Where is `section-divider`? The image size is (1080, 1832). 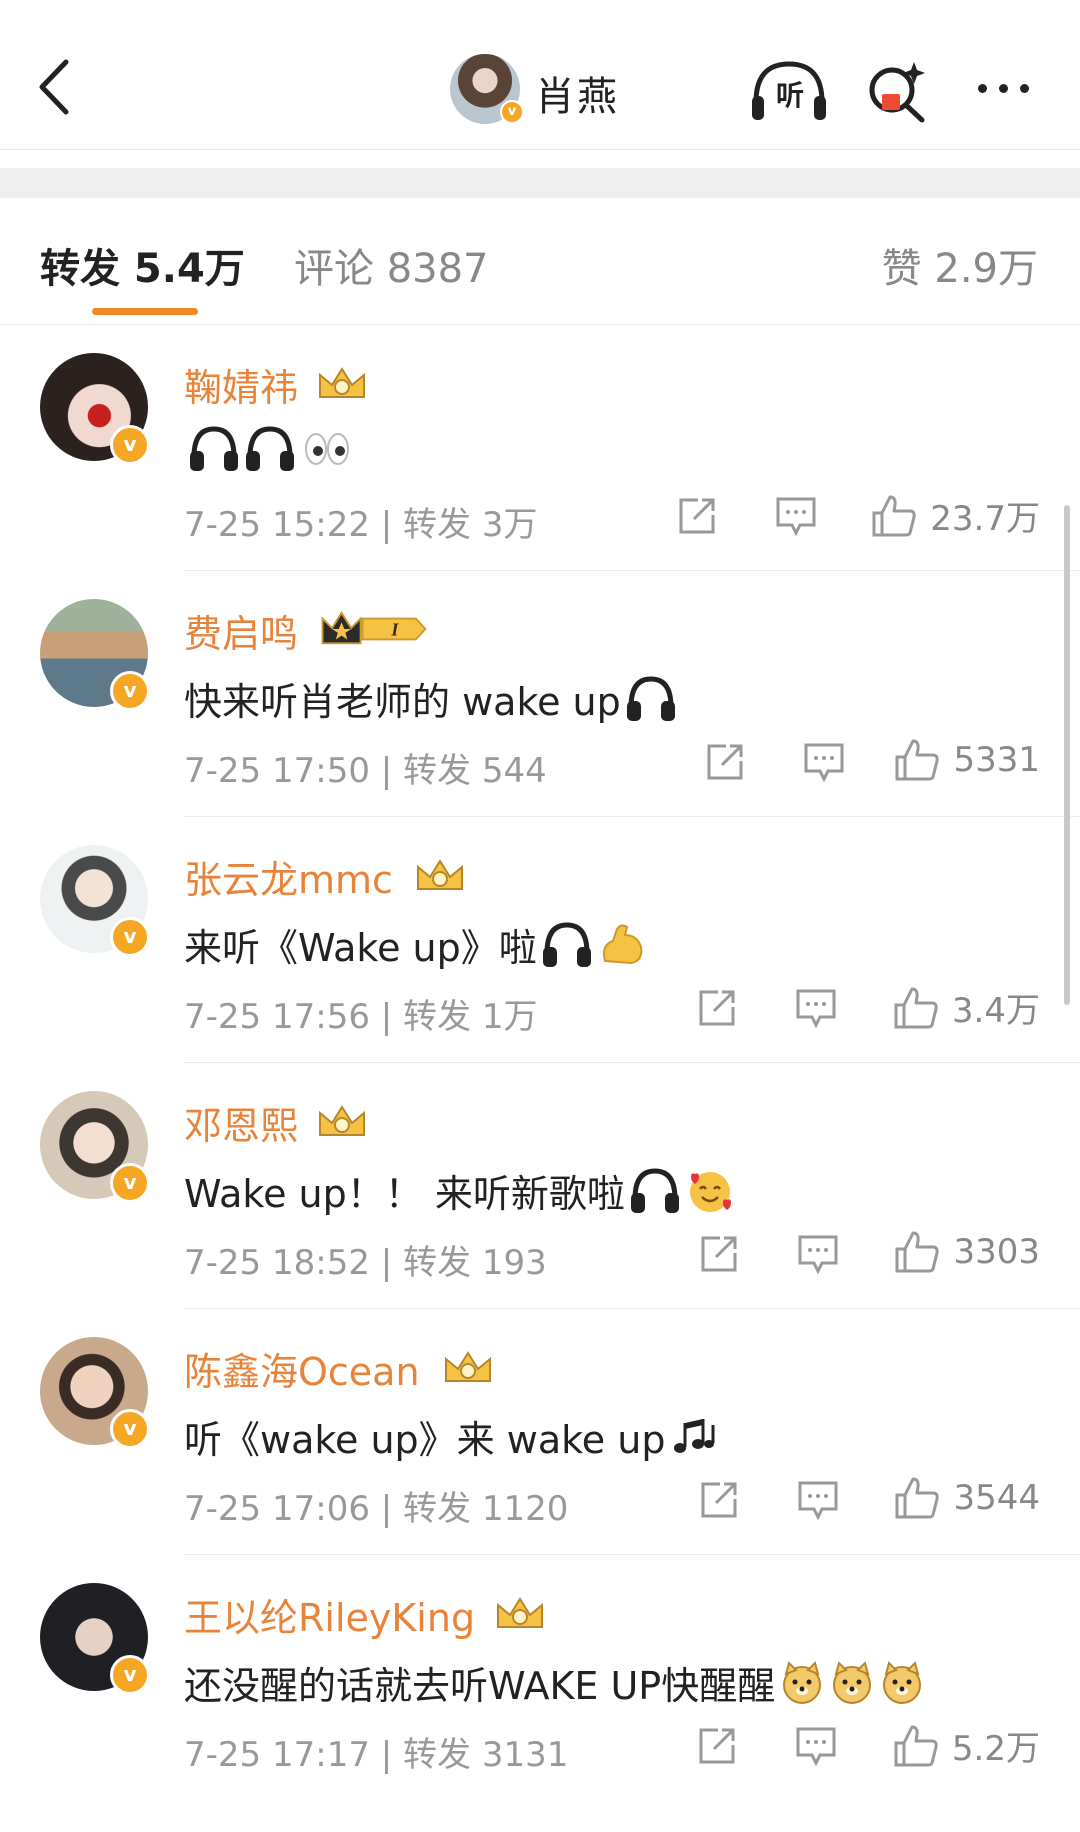
section-divider is located at coordinates (540, 183).